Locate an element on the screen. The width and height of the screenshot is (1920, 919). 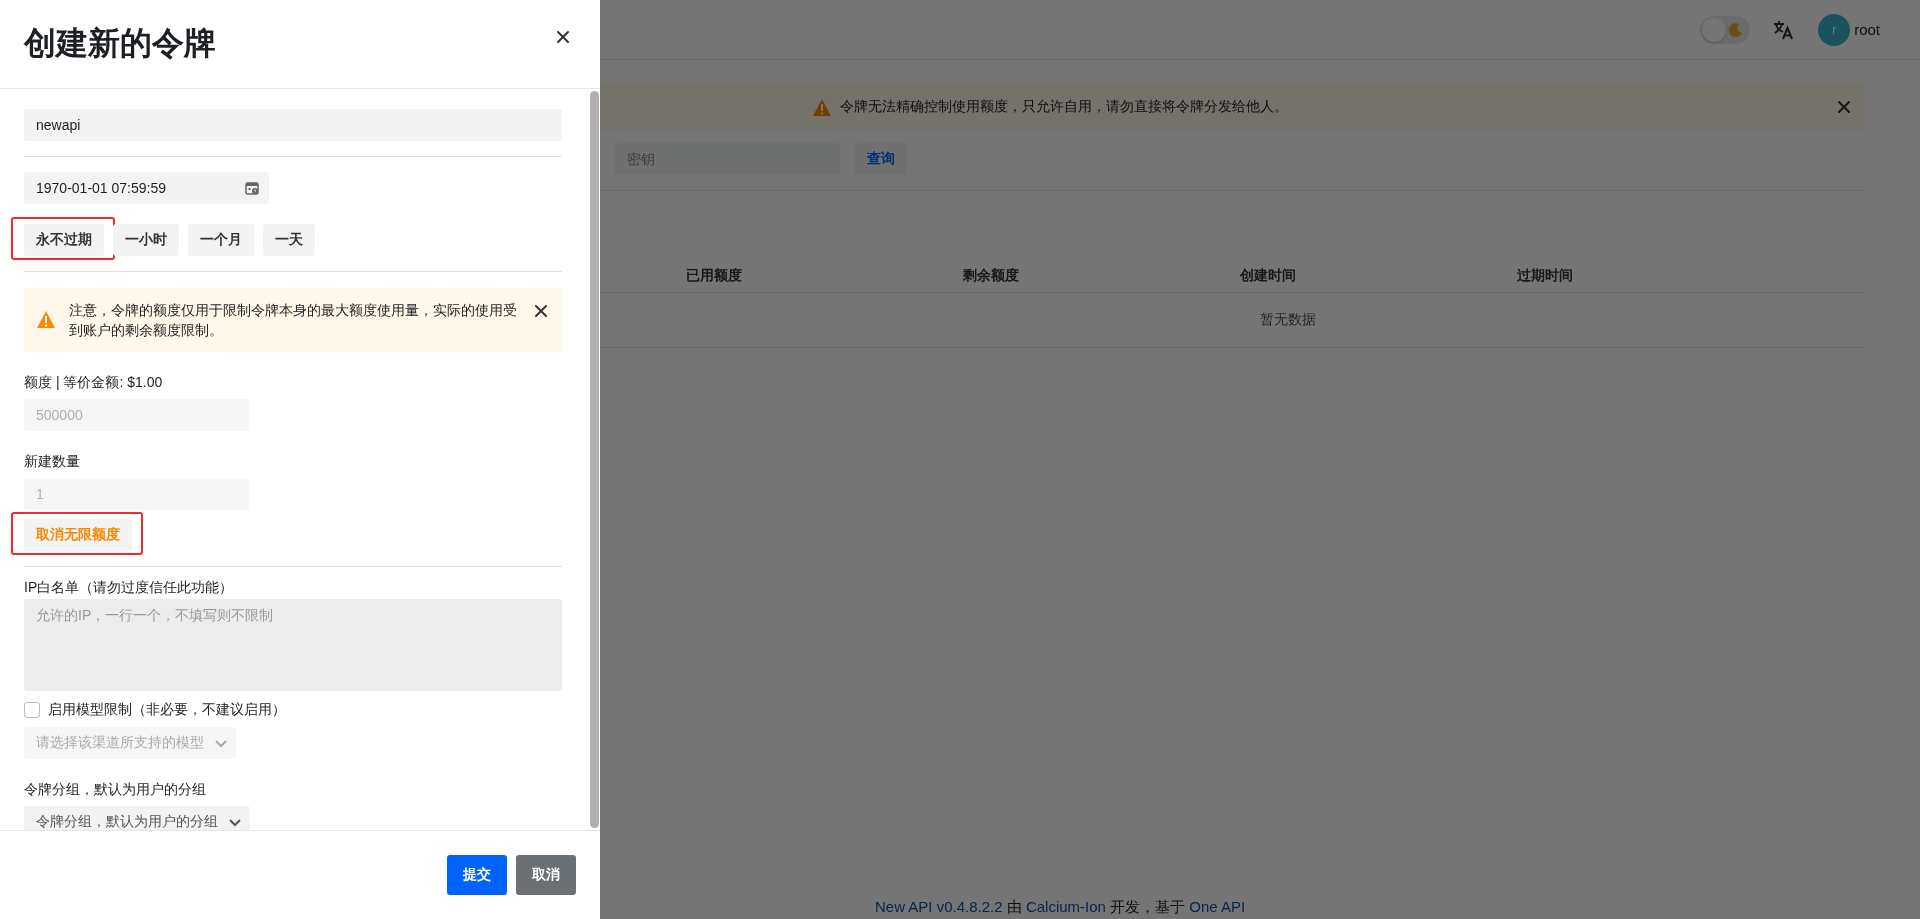
preset-button: 永不过期 is located at coordinates (64, 240).